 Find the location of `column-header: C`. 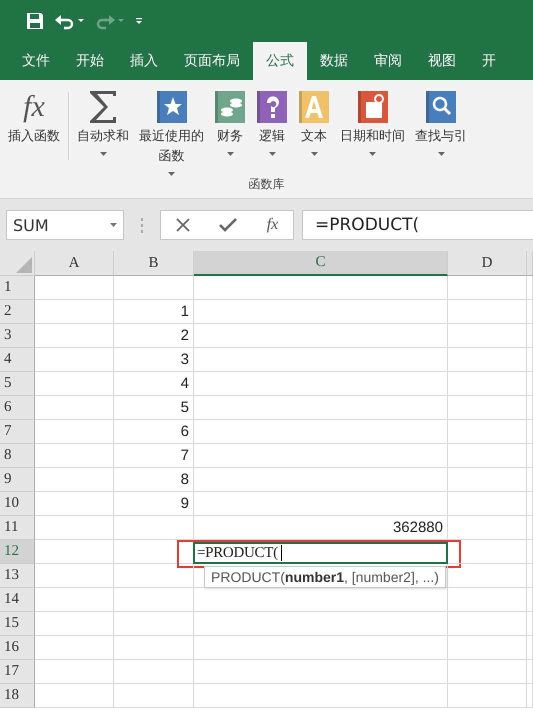

column-header: C is located at coordinates (321, 263).